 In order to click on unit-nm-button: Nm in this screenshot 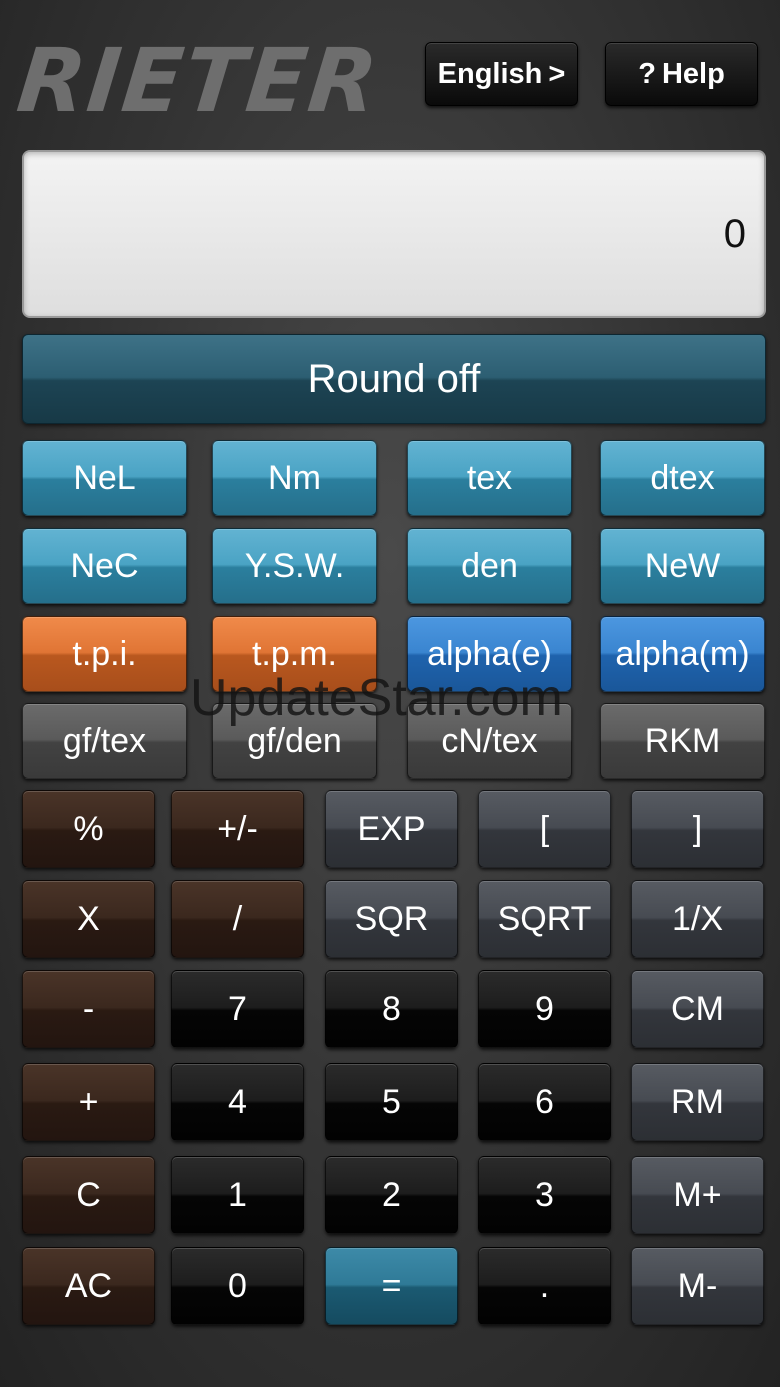, I will do `click(294, 478)`.